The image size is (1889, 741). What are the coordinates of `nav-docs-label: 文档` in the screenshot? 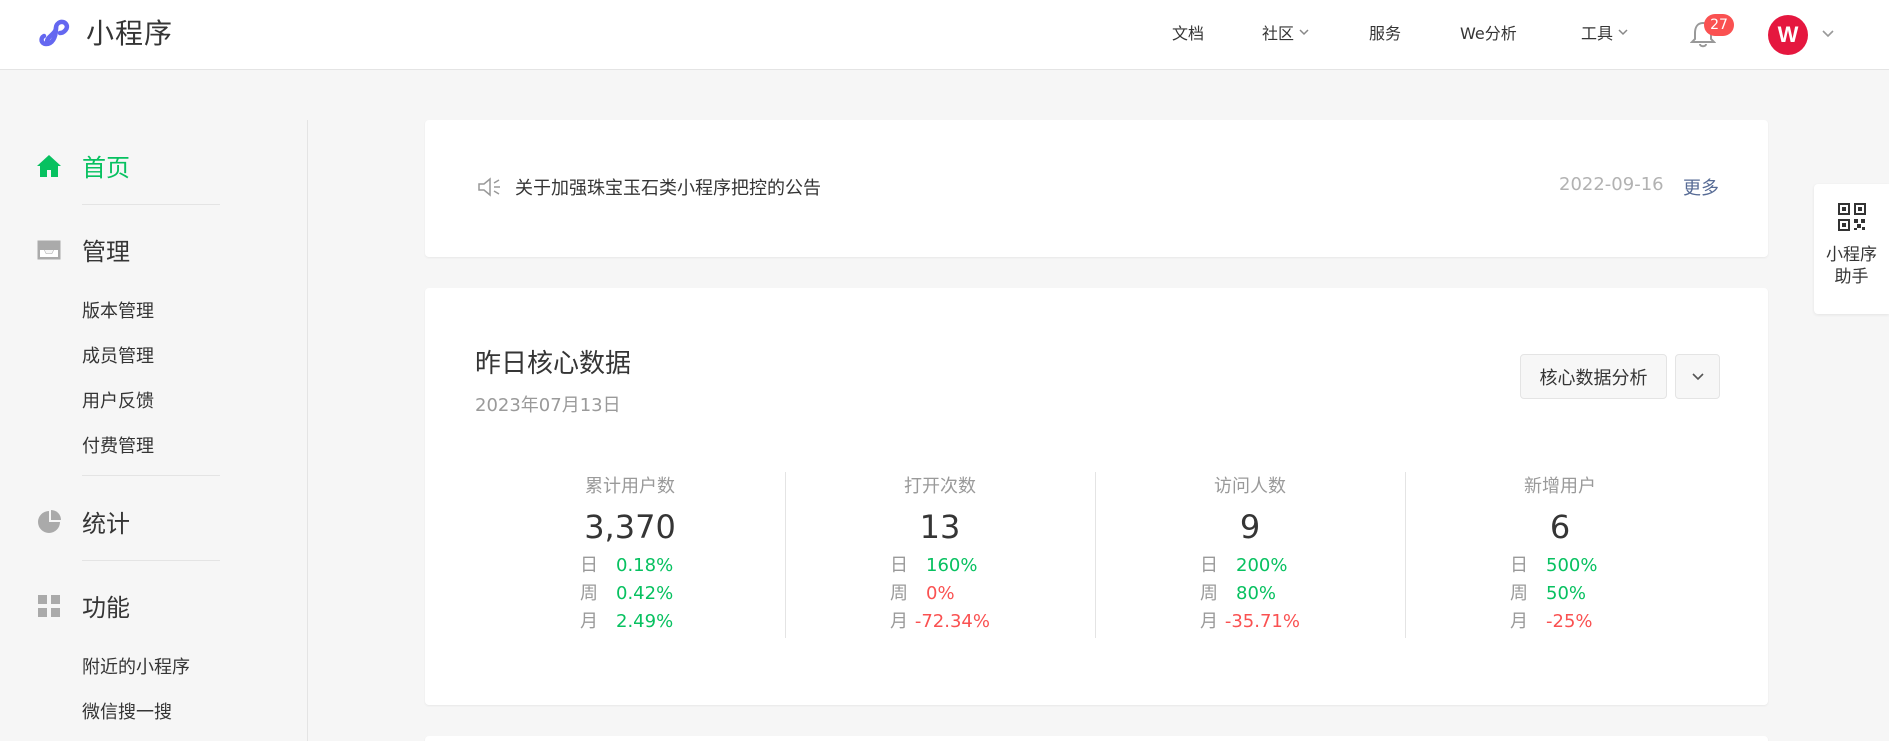 It's located at (1188, 33).